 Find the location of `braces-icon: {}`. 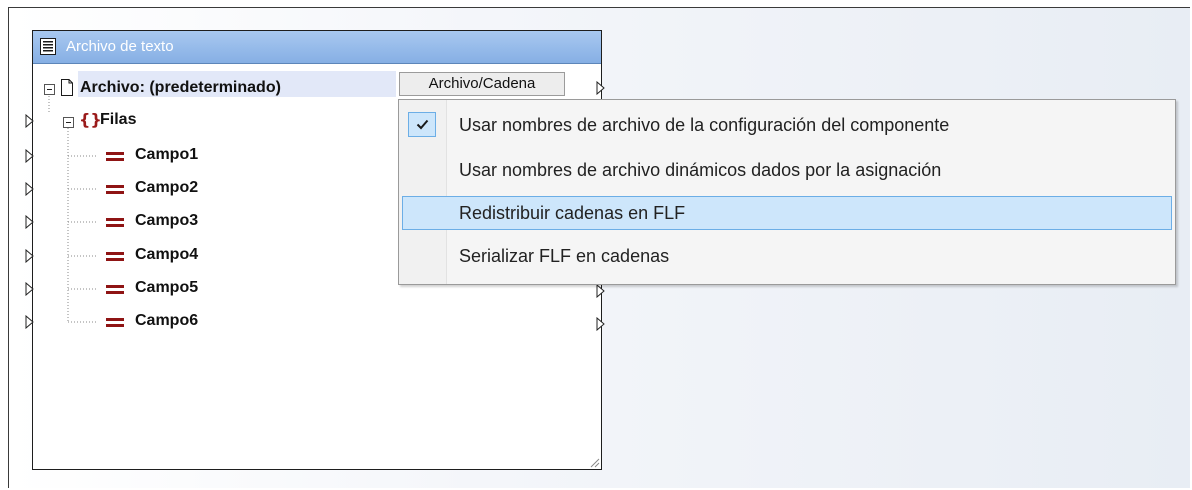

braces-icon: {} is located at coordinates (90, 119).